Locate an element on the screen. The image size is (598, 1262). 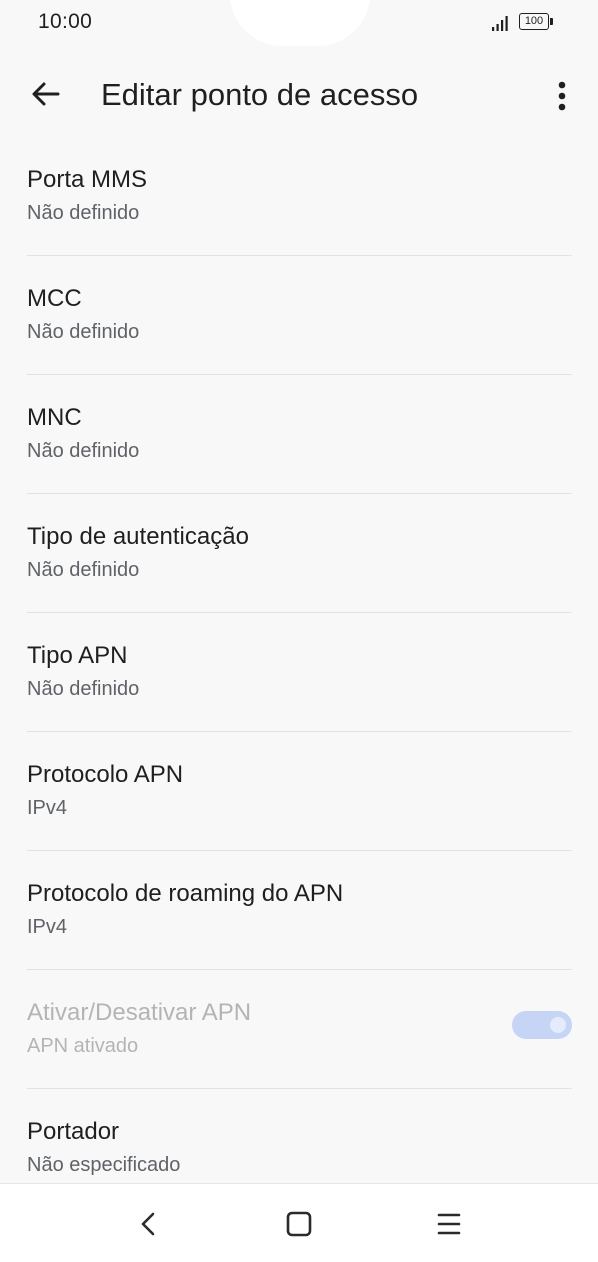
setting-label: Tipo de autenticação is located at coordinates (138, 536).